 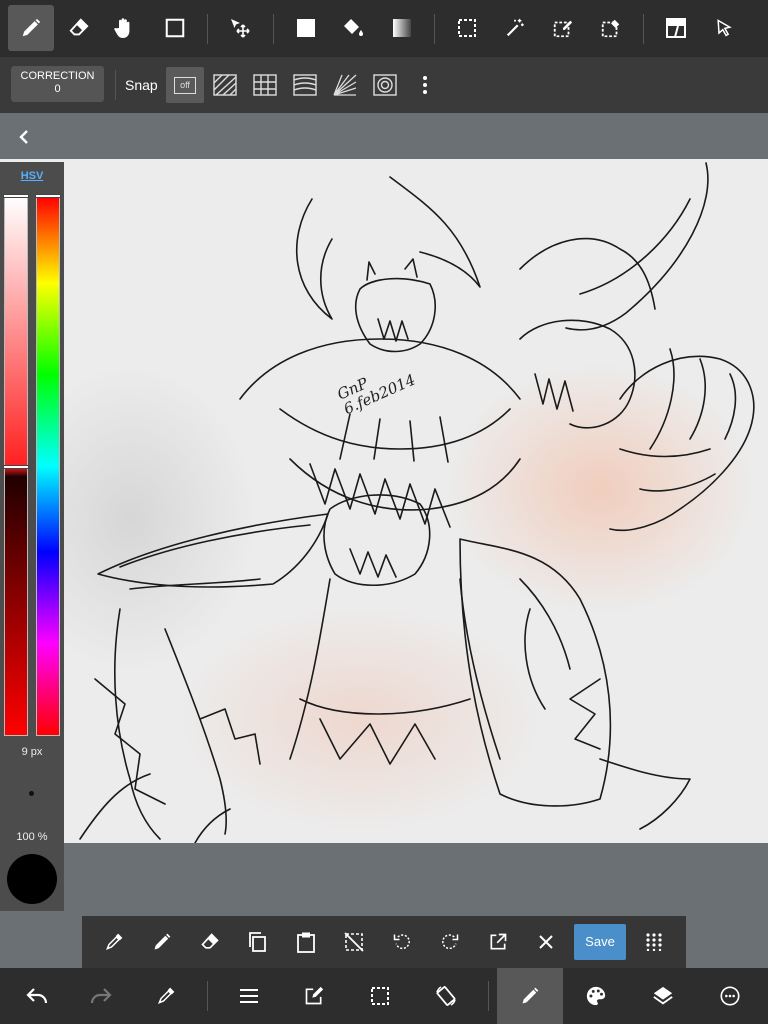 I want to click on close-icon, so click(x=546, y=942).